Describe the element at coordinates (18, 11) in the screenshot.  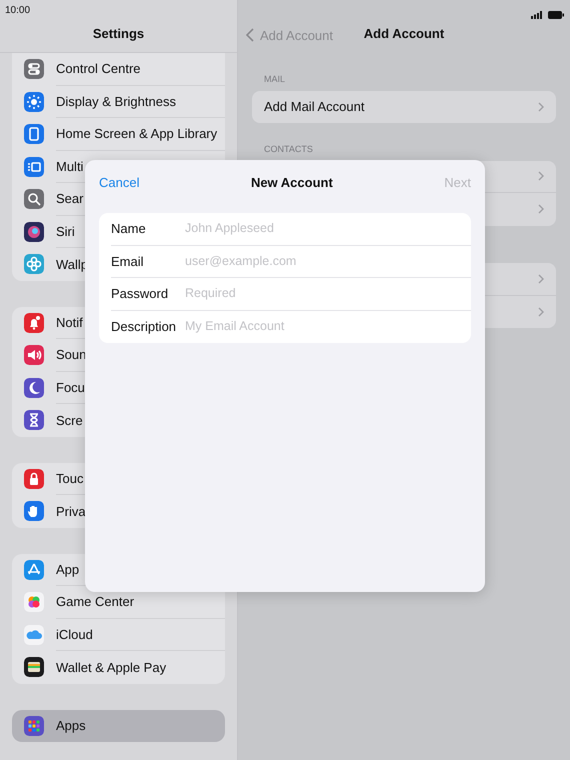
I see `status-time: 10:00` at that location.